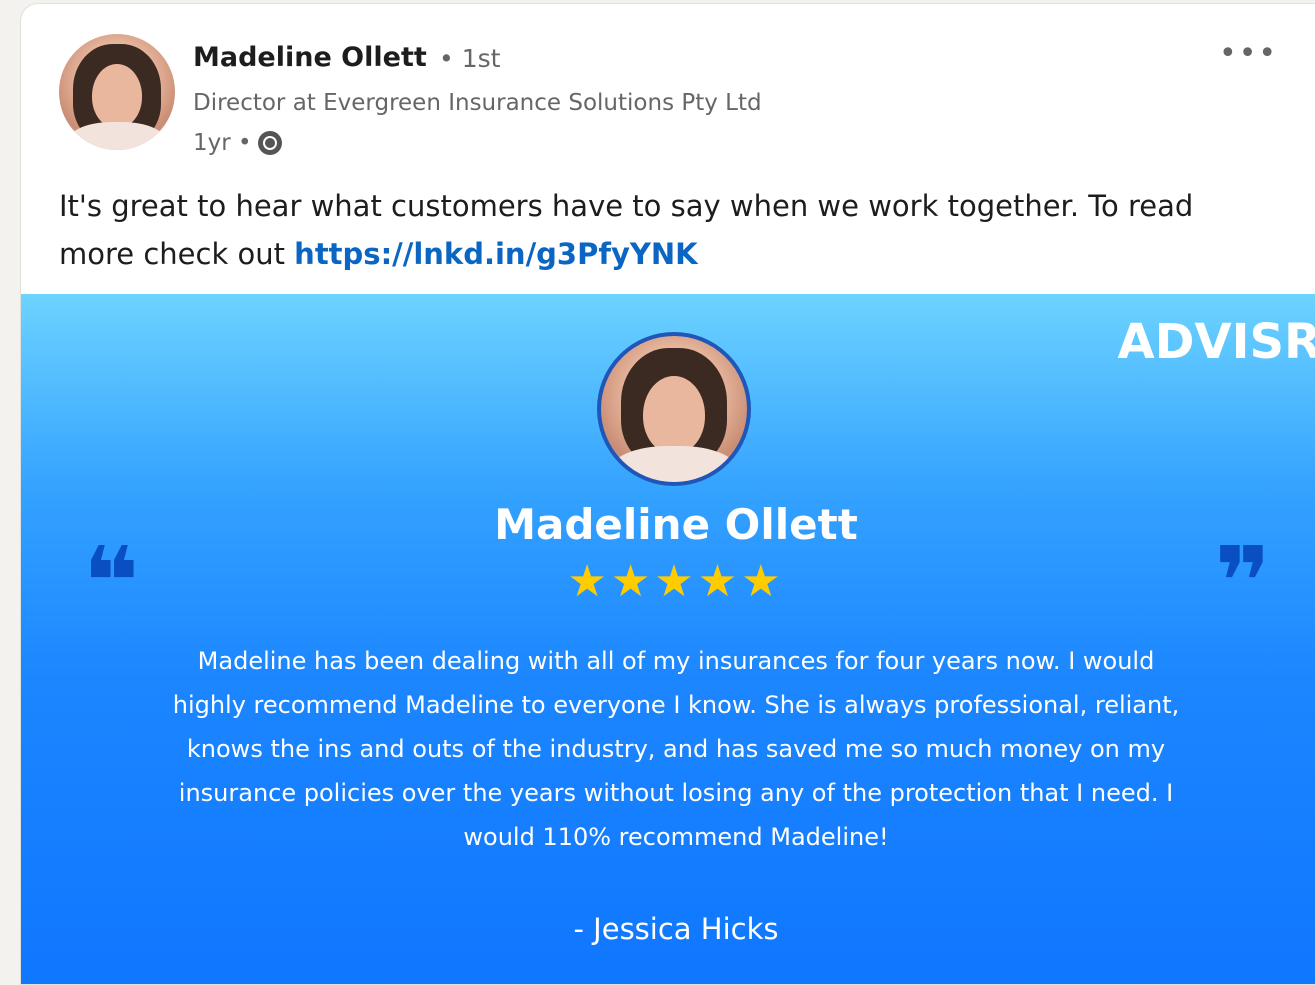 This screenshot has width=1315, height=985. What do you see at coordinates (676, 581) in the screenshot?
I see `rating-stars: ★★★★★` at bounding box center [676, 581].